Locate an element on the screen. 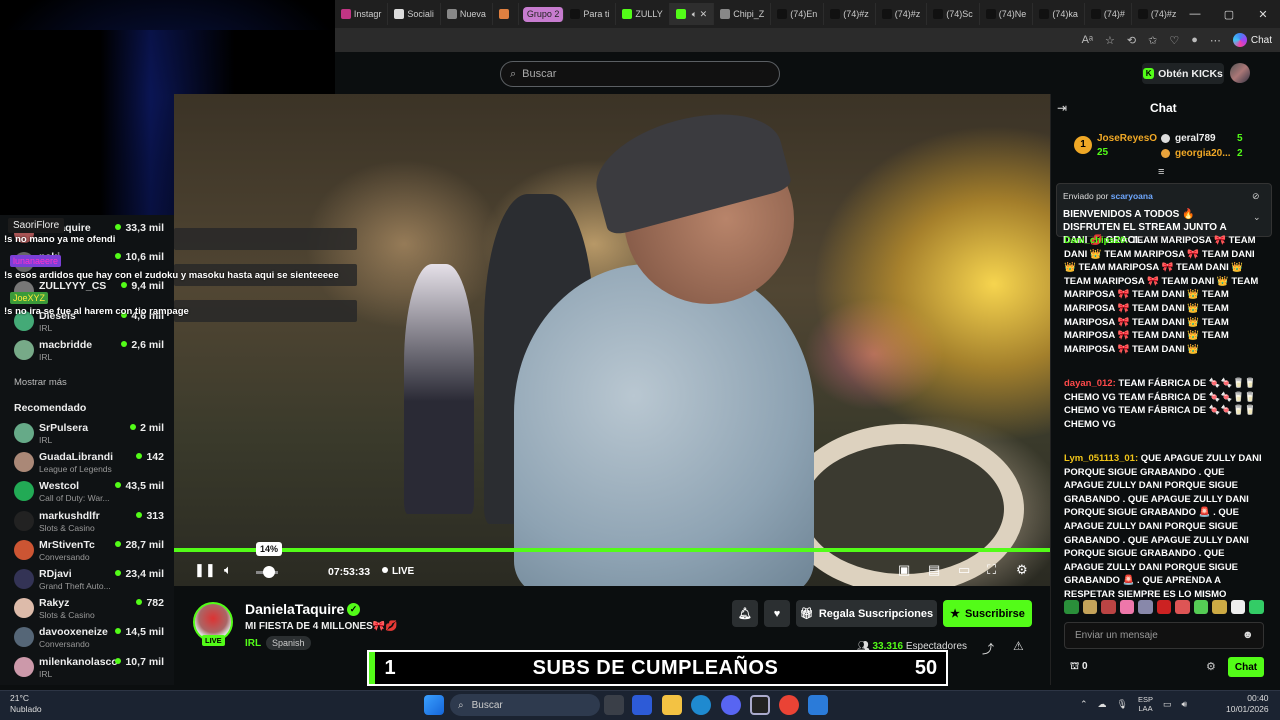  cloud-icon: ☁ is located at coordinates (1102, 704).